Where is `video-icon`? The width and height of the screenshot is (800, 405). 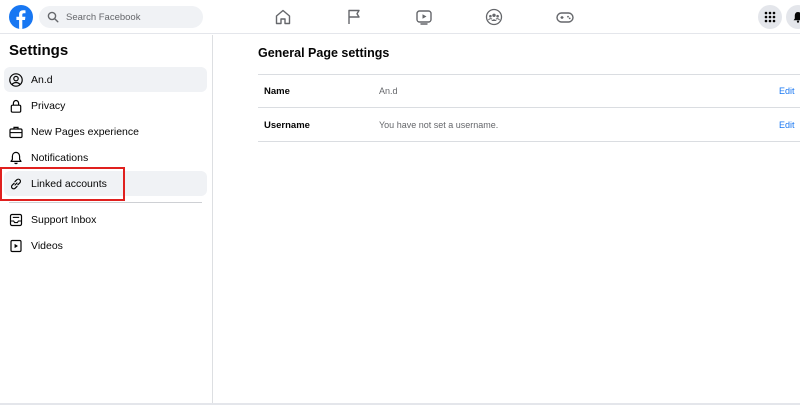
video-icon is located at coordinates (16, 246).